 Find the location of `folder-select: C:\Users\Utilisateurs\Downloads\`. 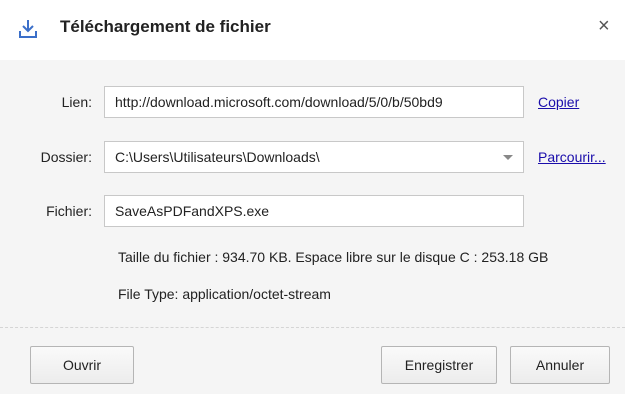

folder-select: C:\Users\Utilisateurs\Downloads\ is located at coordinates (314, 157).